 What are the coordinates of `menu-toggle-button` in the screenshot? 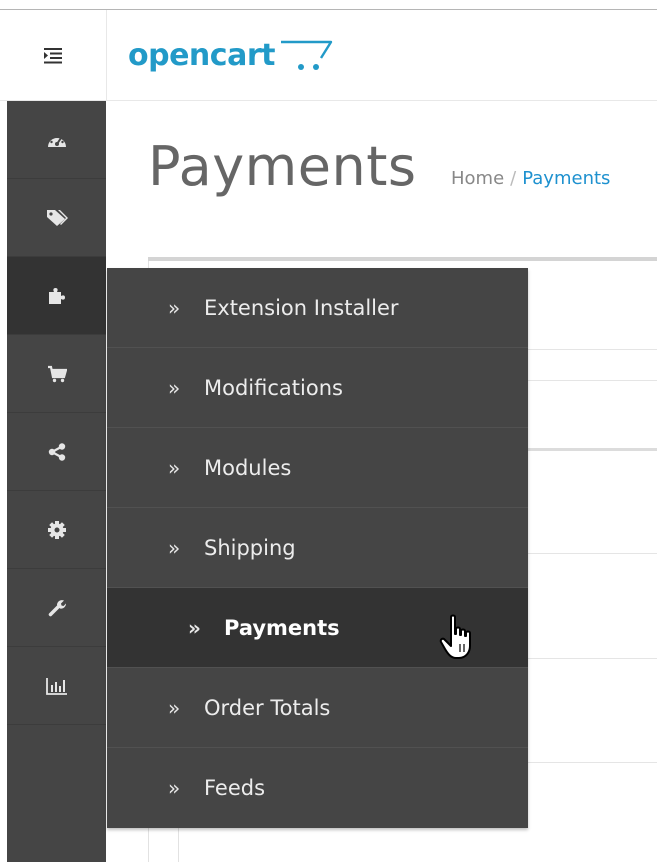 It's located at (53, 55).